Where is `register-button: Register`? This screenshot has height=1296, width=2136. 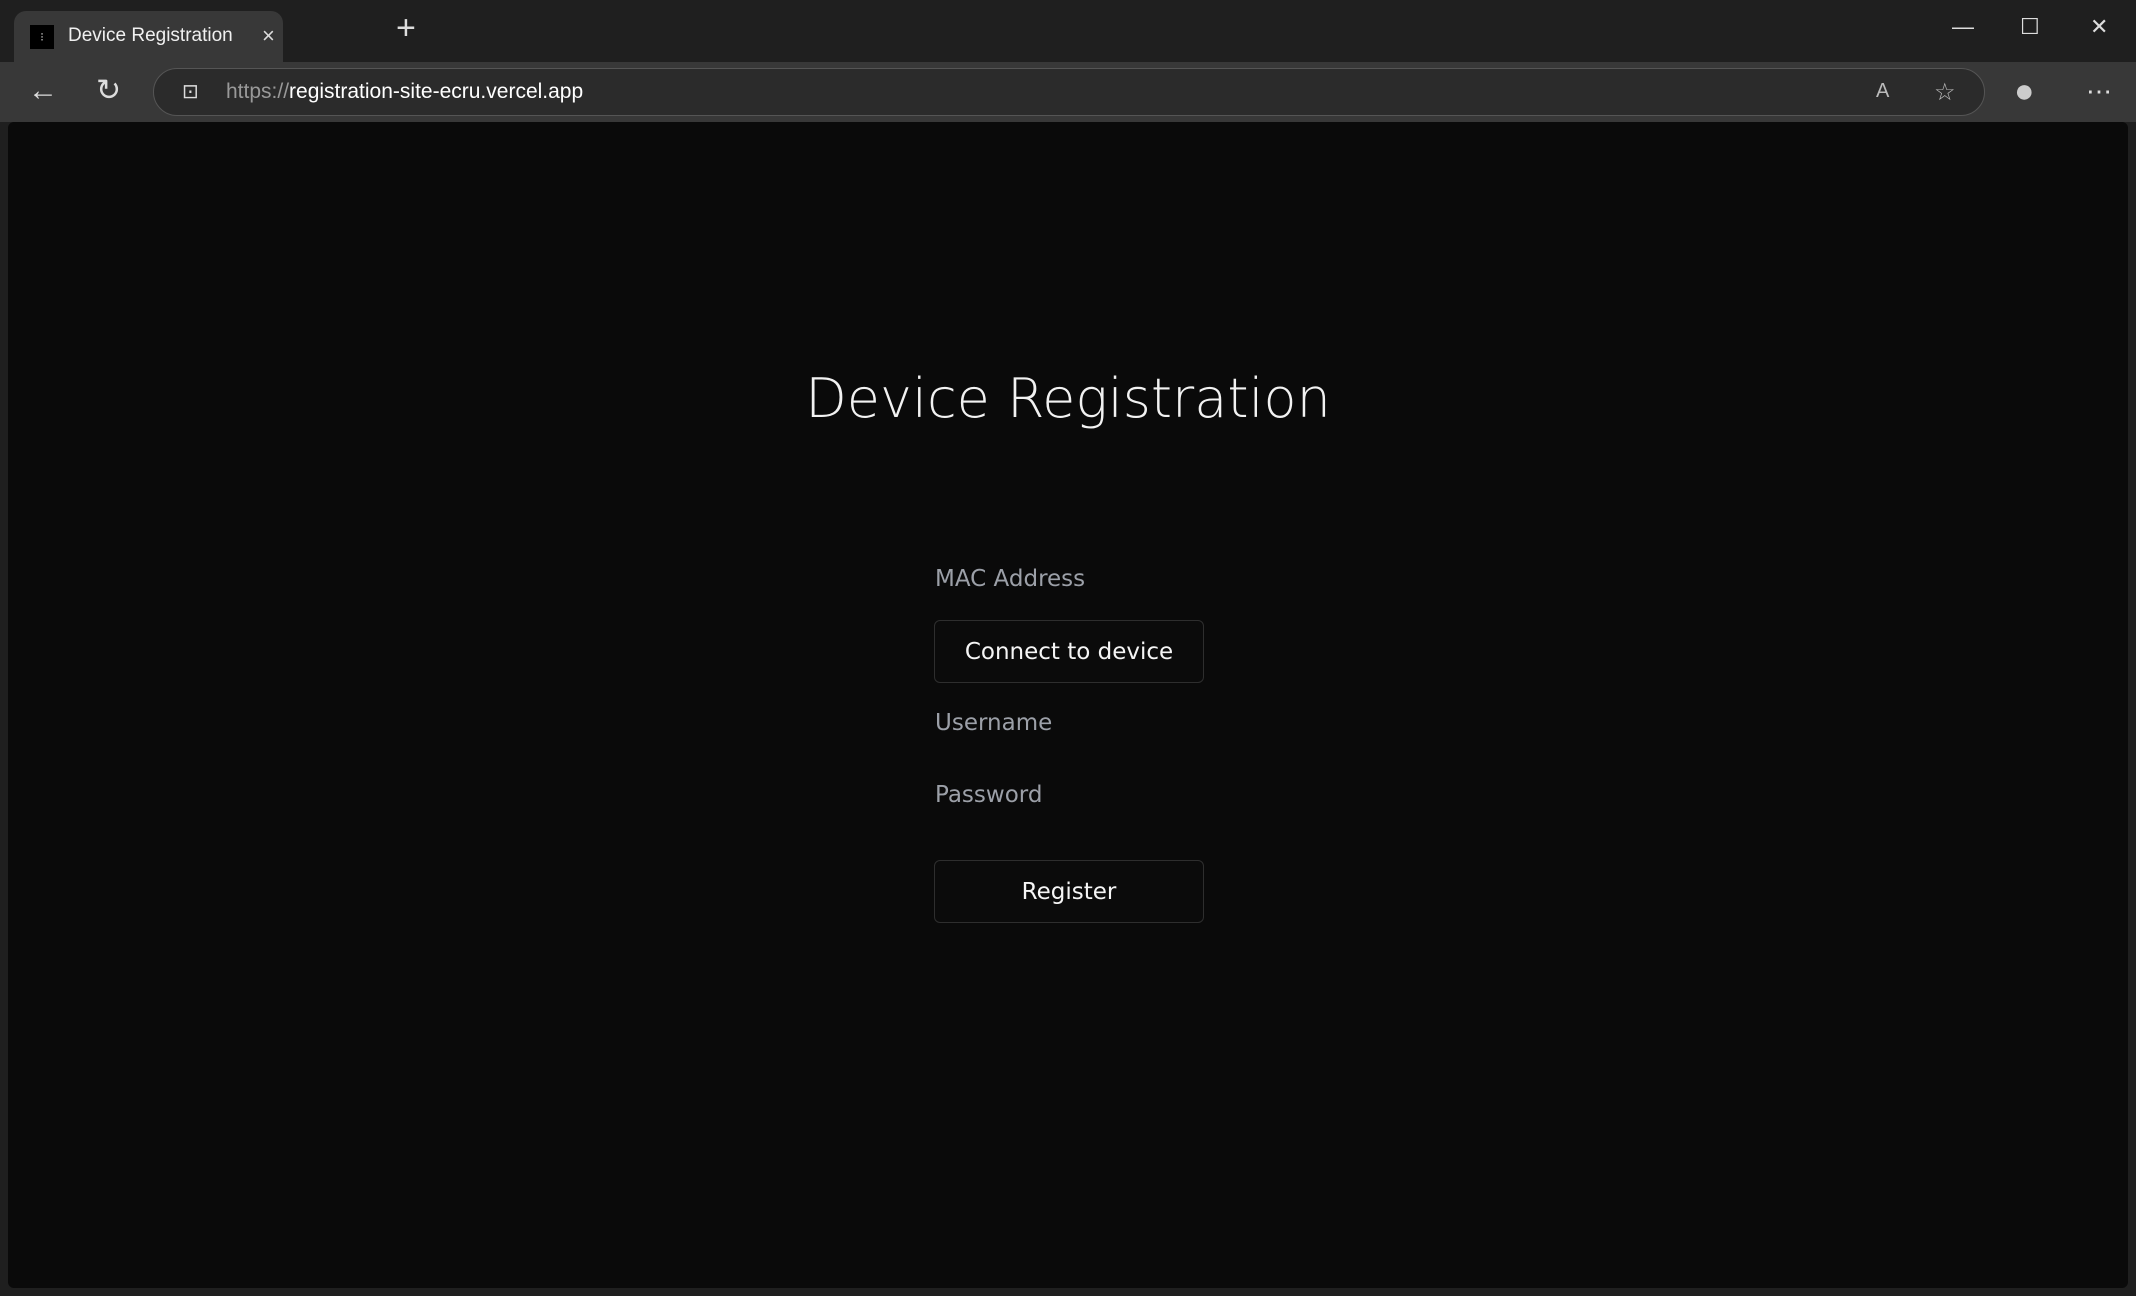
register-button: Register is located at coordinates (1069, 891).